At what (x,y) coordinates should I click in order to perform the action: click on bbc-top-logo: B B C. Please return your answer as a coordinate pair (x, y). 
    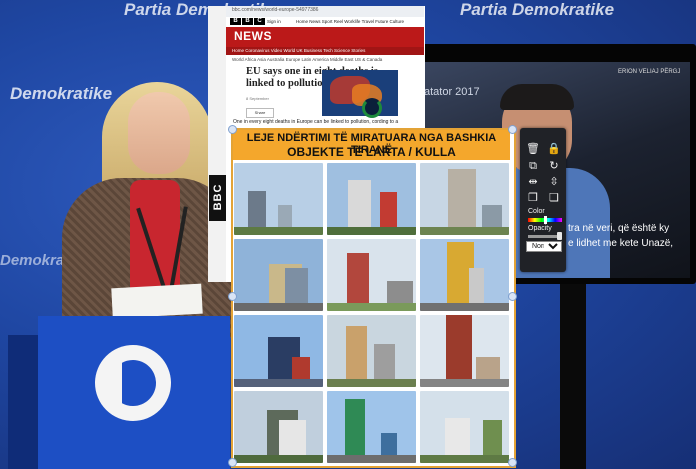
    Looking at the image, I should click on (247, 21).